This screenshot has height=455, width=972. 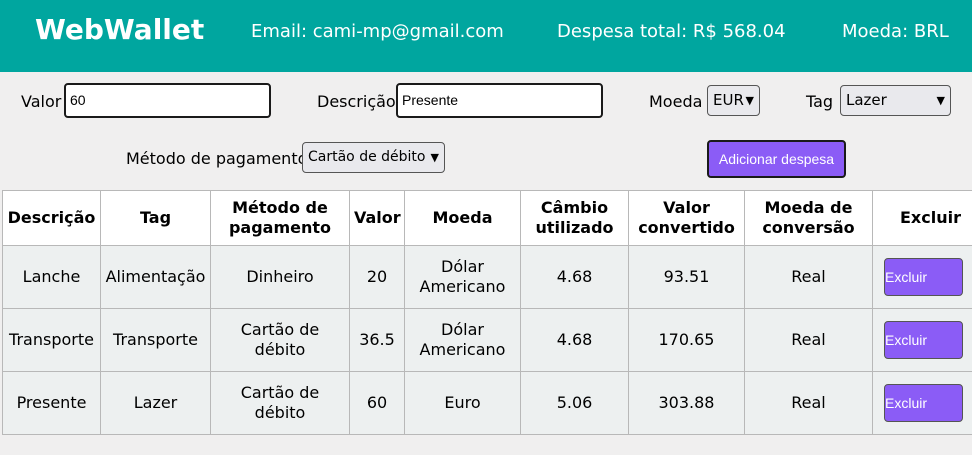 I want to click on cell-valor: 60, so click(x=377, y=403).